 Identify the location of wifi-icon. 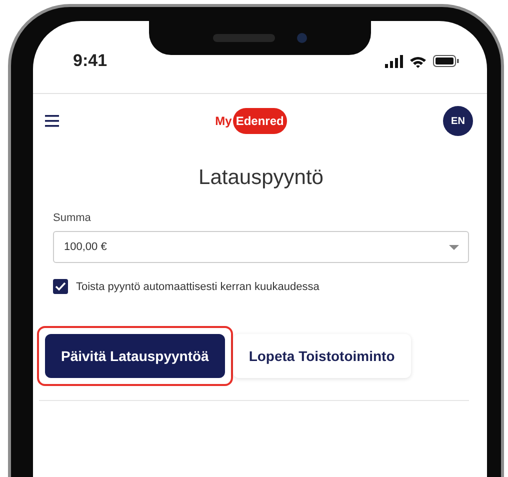
(418, 61).